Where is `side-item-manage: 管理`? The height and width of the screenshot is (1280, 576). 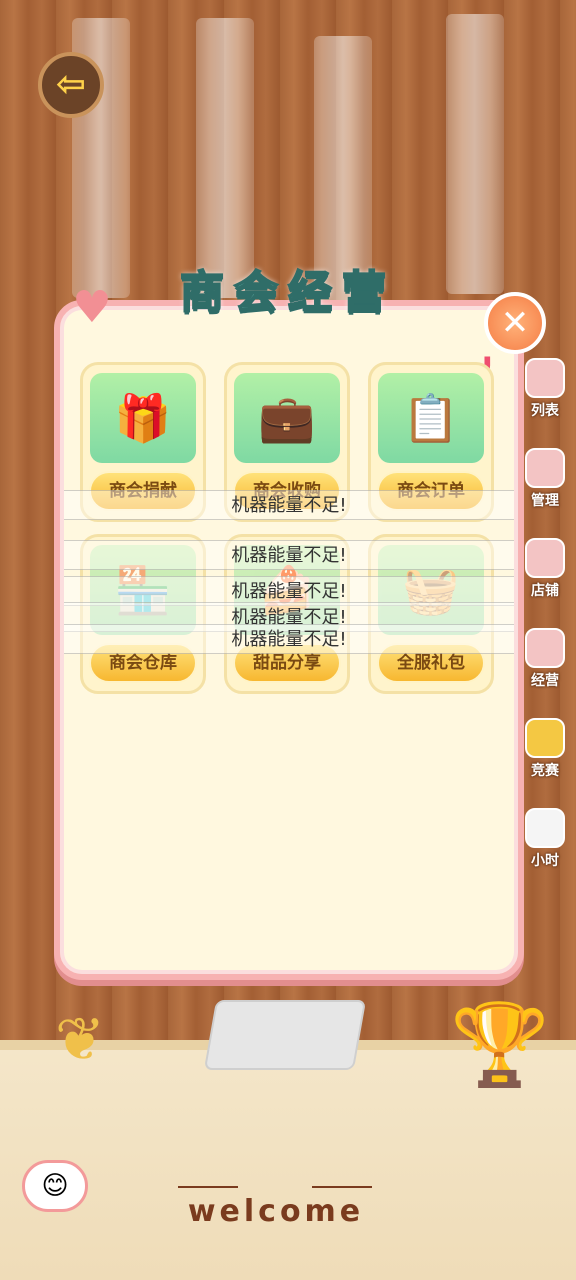
side-item-manage: 管理 is located at coordinates (545, 483).